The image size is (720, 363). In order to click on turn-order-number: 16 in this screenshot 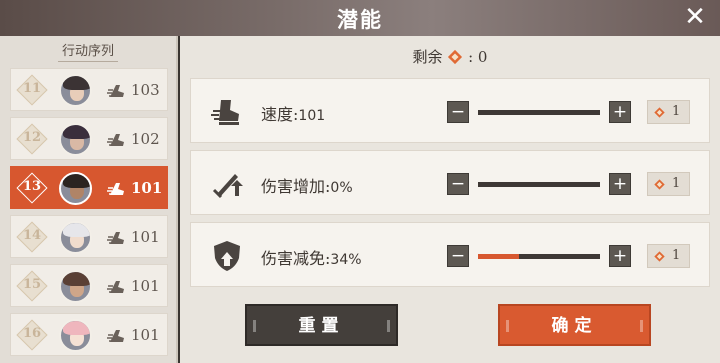, I will do `click(32, 333)`.